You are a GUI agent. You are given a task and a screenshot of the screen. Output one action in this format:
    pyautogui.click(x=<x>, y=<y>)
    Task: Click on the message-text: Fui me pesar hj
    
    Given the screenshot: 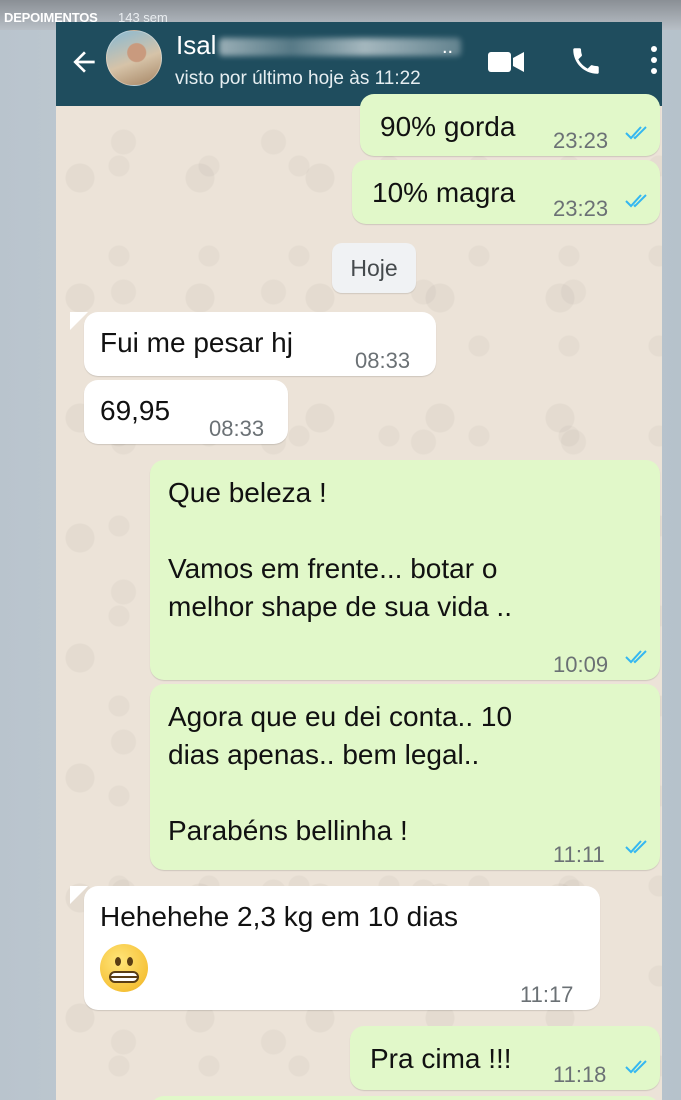 What is the action you would take?
    pyautogui.click(x=196, y=342)
    